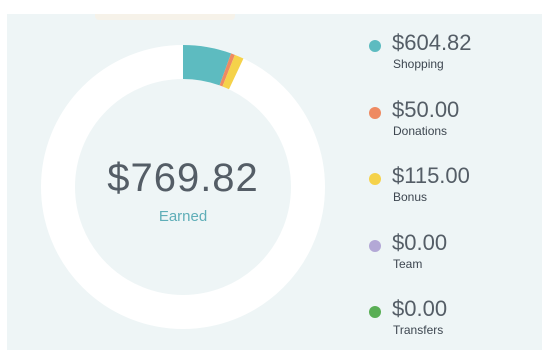 This screenshot has height=357, width=549. I want to click on donut-segment-bonus, so click(233, 72).